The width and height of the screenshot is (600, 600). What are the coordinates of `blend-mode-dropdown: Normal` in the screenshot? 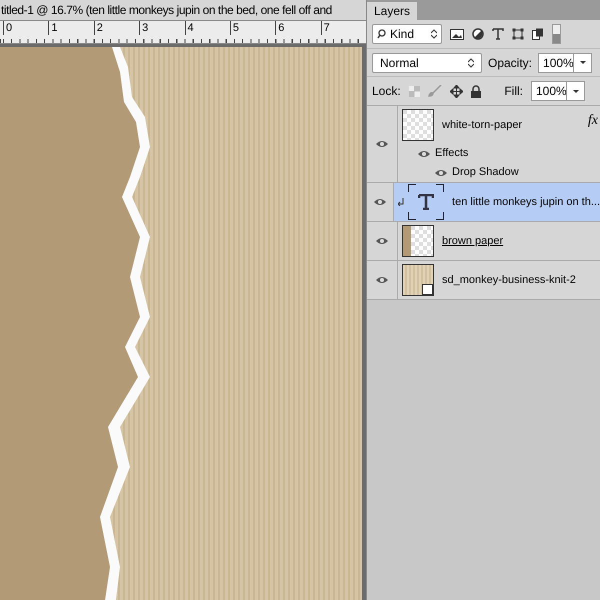 It's located at (427, 62).